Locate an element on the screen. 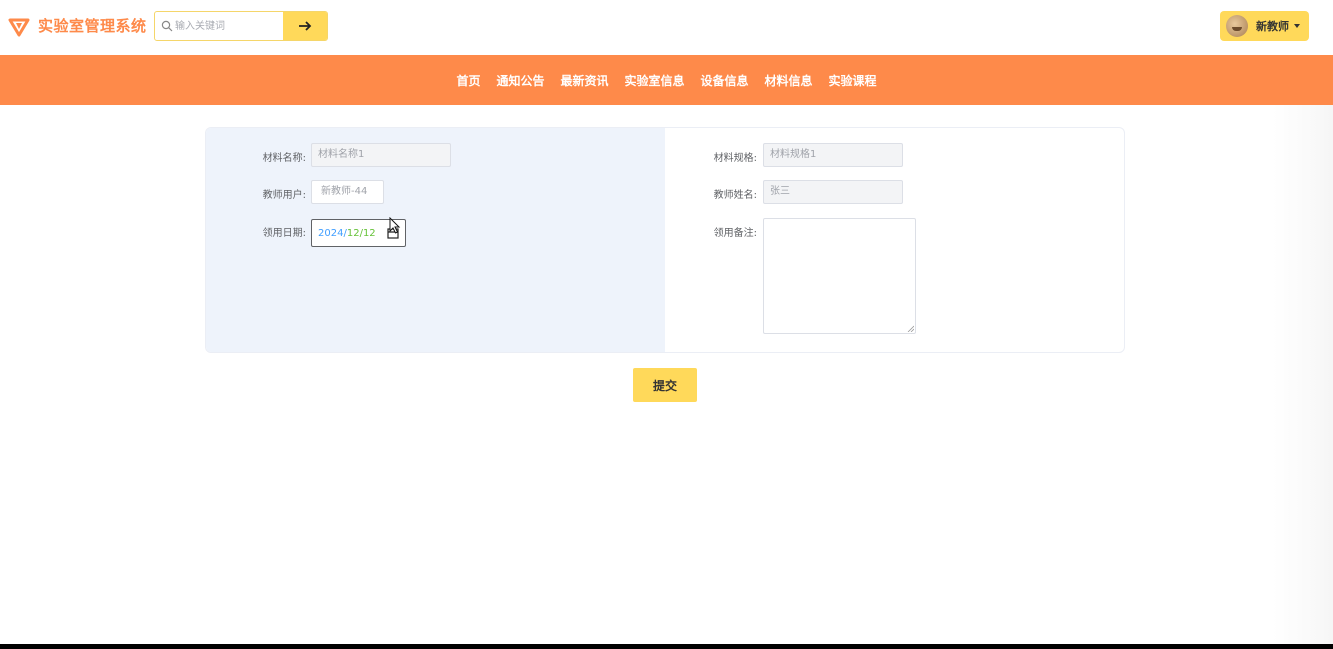 The height and width of the screenshot is (649, 1333). material-name-field: 材料名称1 is located at coordinates (381, 155).